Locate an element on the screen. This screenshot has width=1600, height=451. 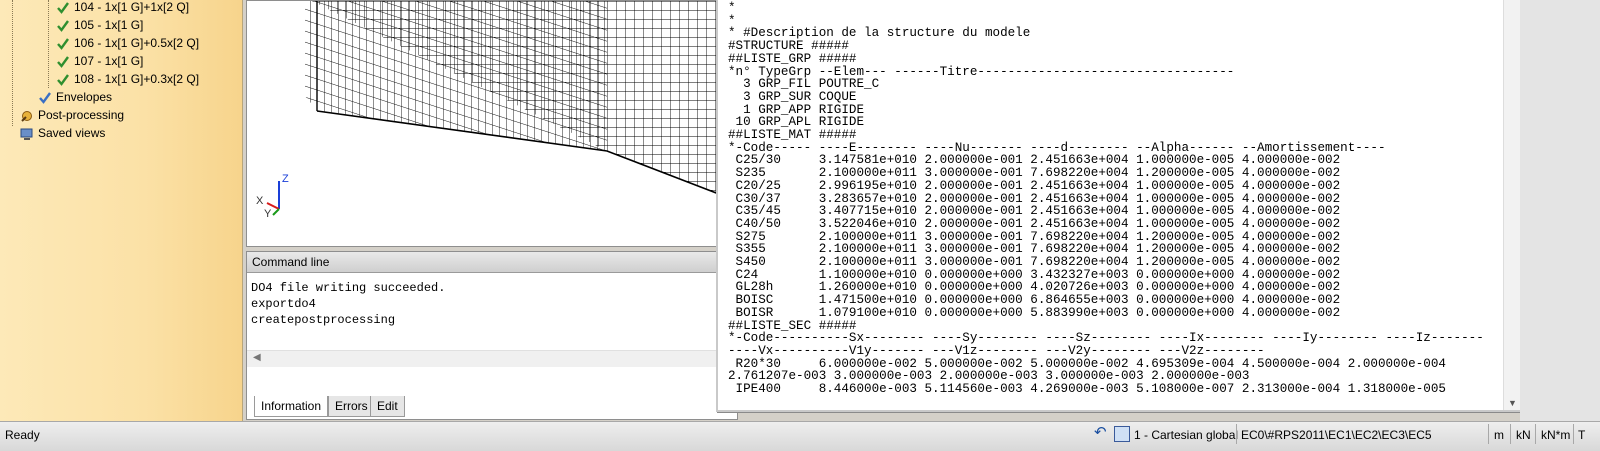
tree-item-label: 104 - 1x[1 G]+1x[2 Q] is located at coordinates (132, 7).